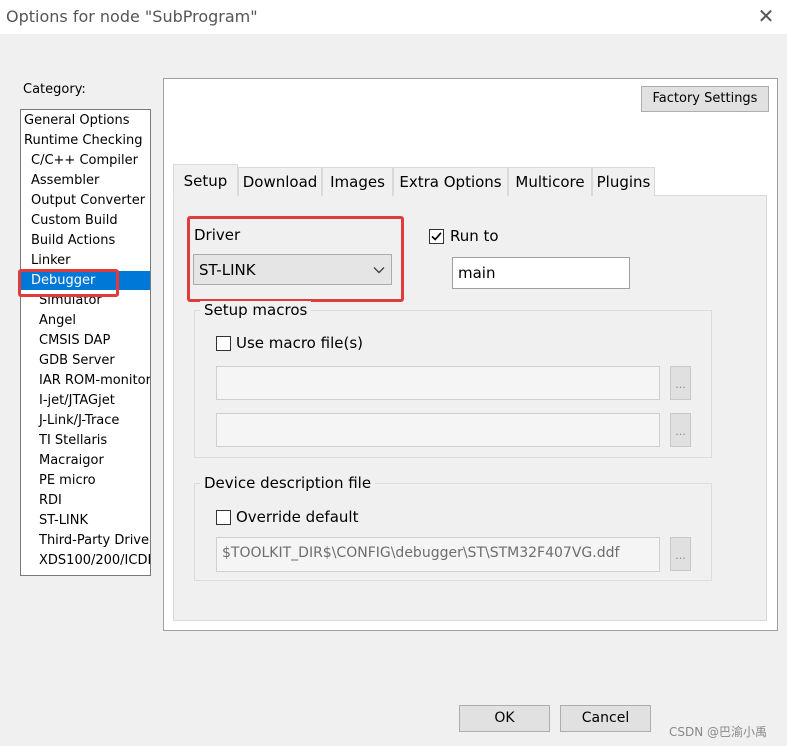  What do you see at coordinates (74, 340) in the screenshot?
I see `category-item-cmsis-dap: CMSIS DAP` at bounding box center [74, 340].